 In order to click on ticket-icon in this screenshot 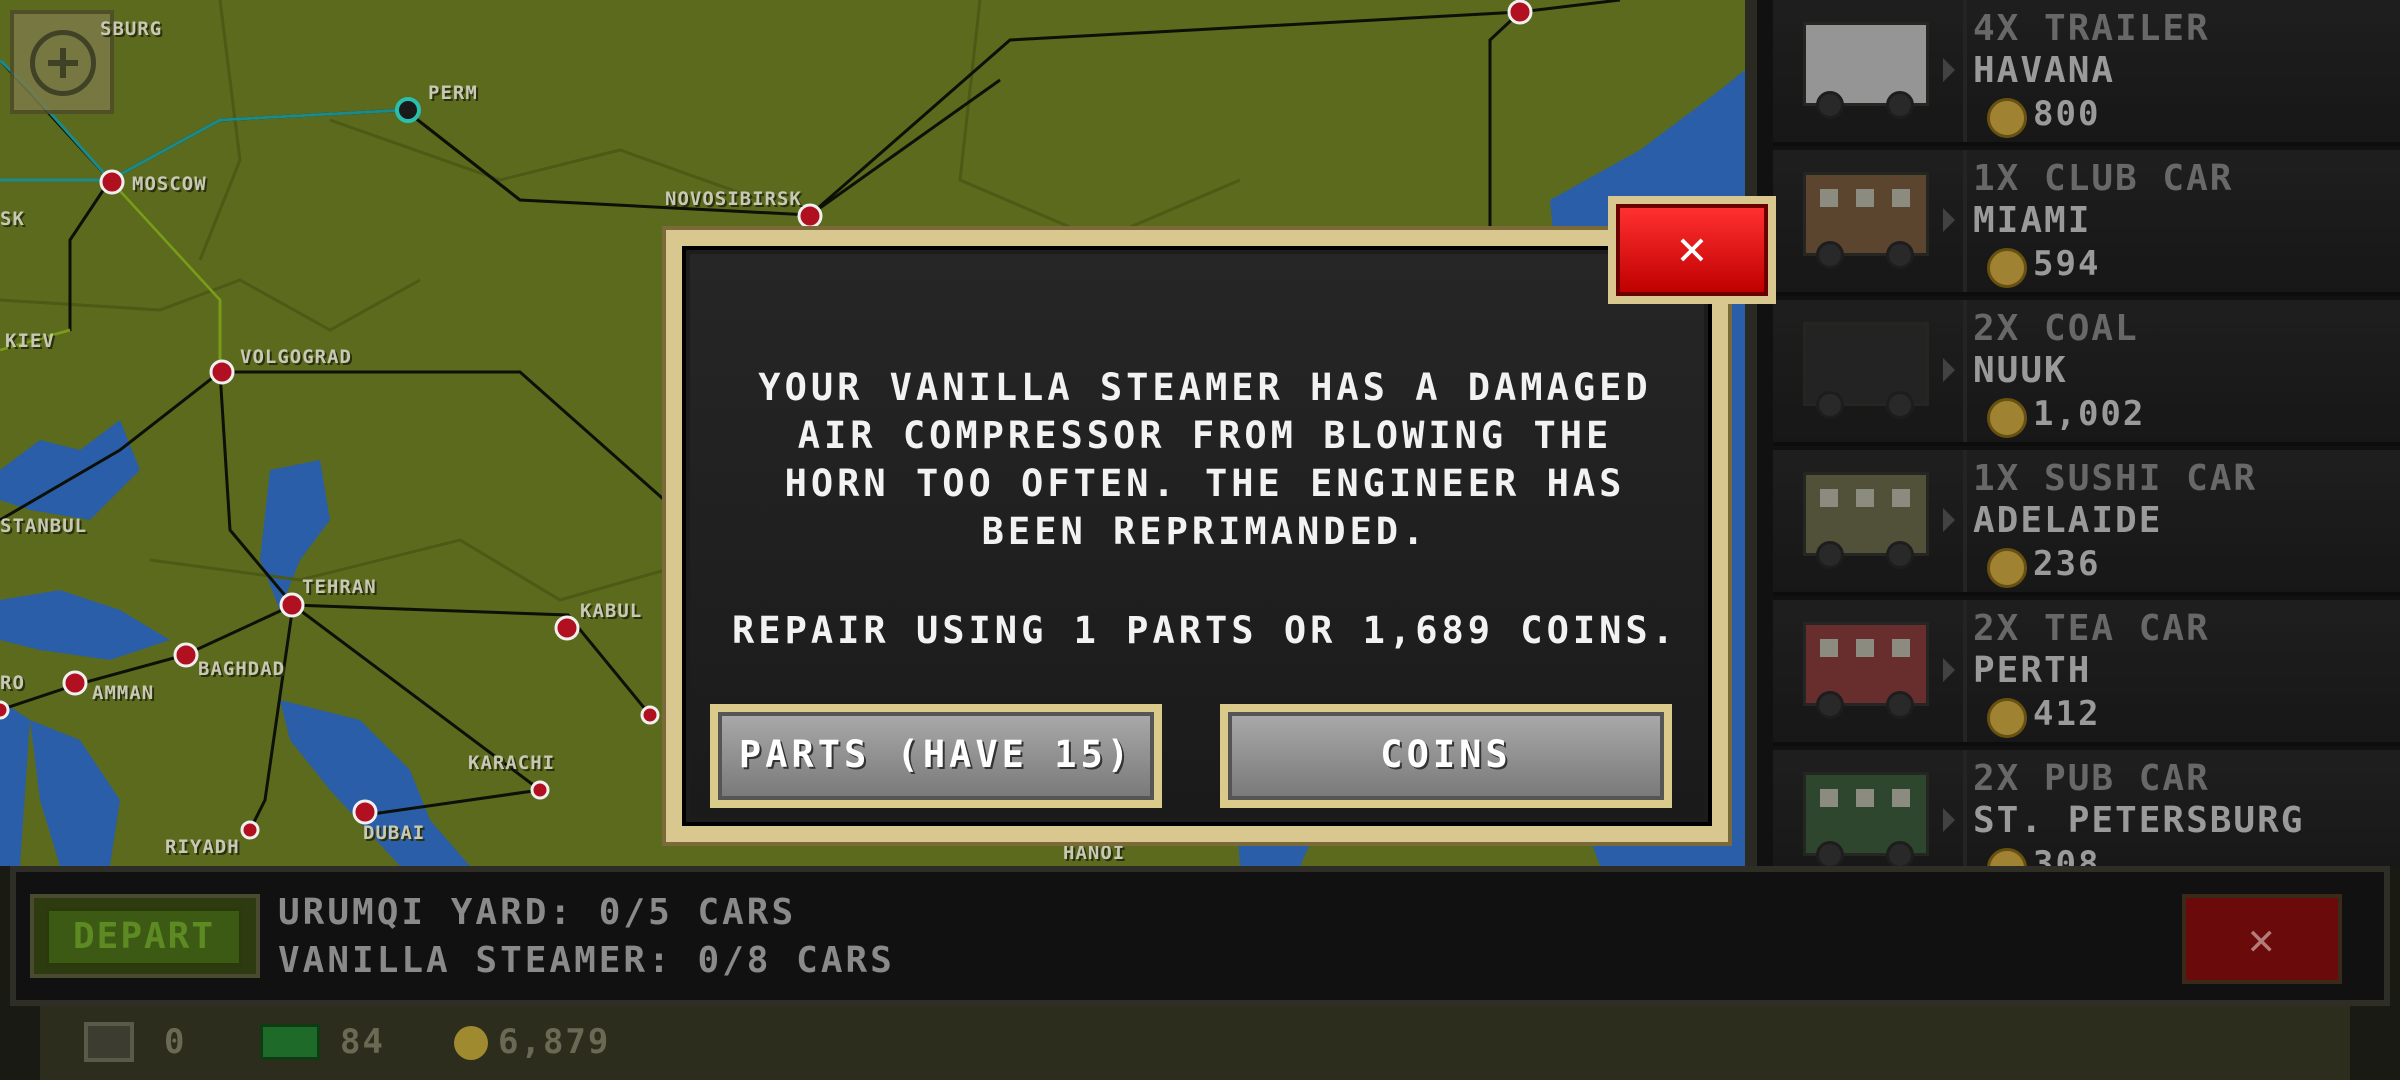, I will do `click(109, 1042)`.